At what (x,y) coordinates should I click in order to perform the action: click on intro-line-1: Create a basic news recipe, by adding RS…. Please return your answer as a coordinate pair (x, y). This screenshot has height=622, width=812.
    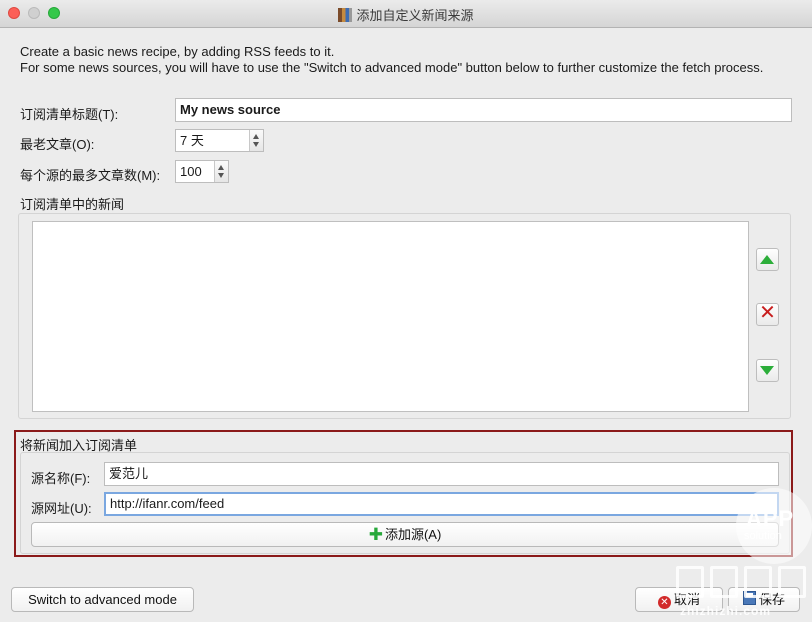
    Looking at the image, I should click on (177, 51).